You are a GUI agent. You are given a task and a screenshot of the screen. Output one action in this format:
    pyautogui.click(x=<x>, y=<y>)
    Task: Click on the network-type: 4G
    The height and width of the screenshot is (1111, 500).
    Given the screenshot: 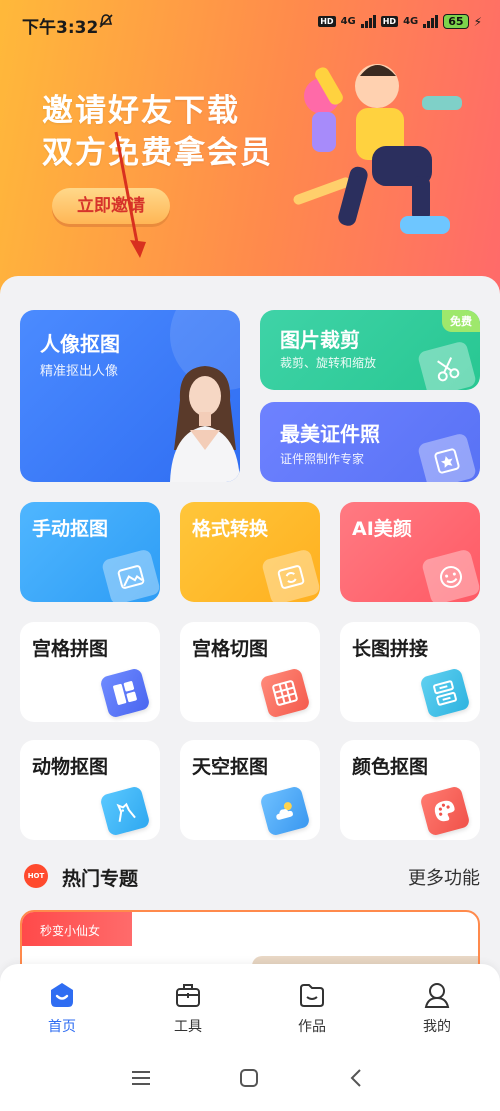 What is the action you would take?
    pyautogui.click(x=348, y=21)
    